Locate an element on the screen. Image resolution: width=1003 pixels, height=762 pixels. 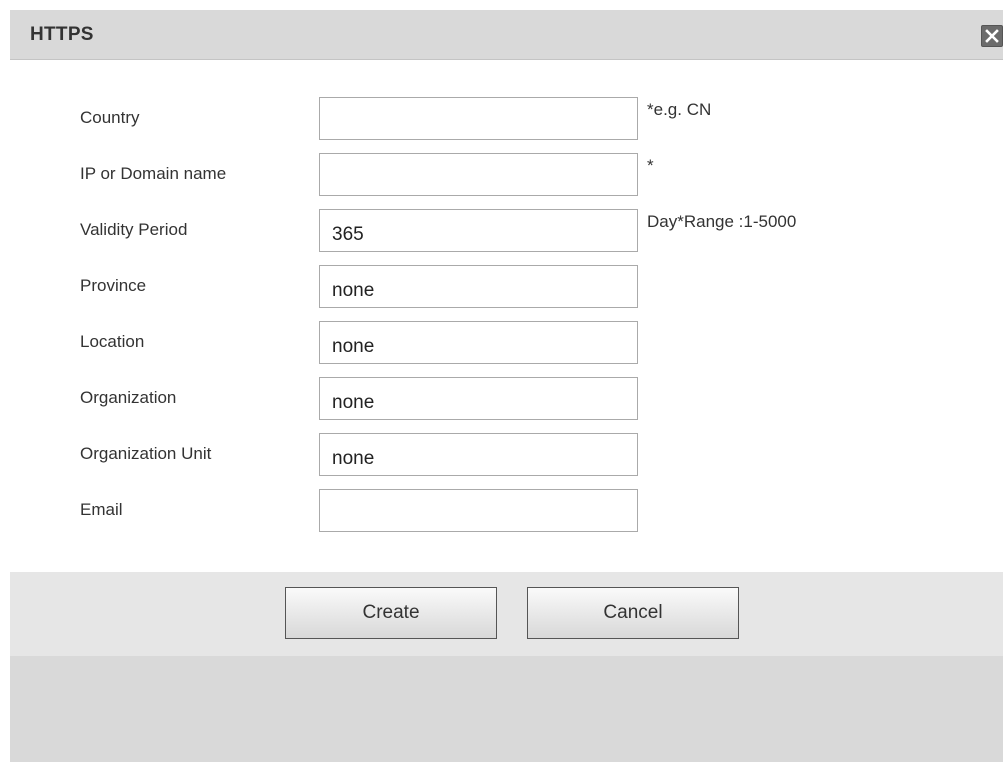
dialog-button-bar: Create Cancel is located at coordinates (506, 614).